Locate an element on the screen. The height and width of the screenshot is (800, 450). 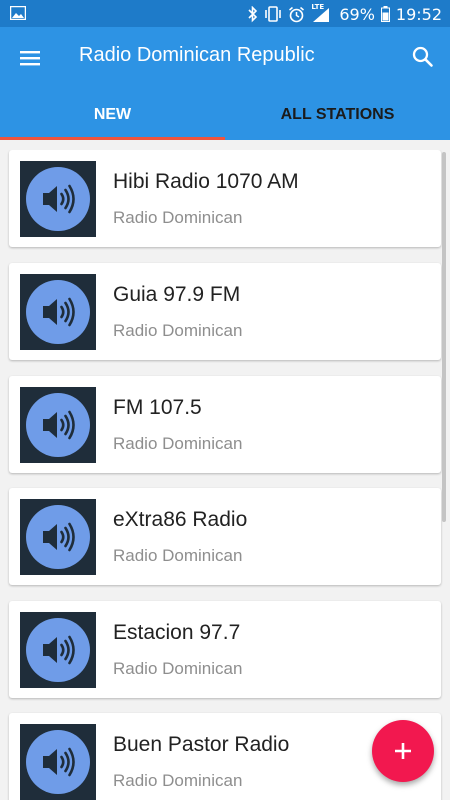
search-button is located at coordinates (423, 57).